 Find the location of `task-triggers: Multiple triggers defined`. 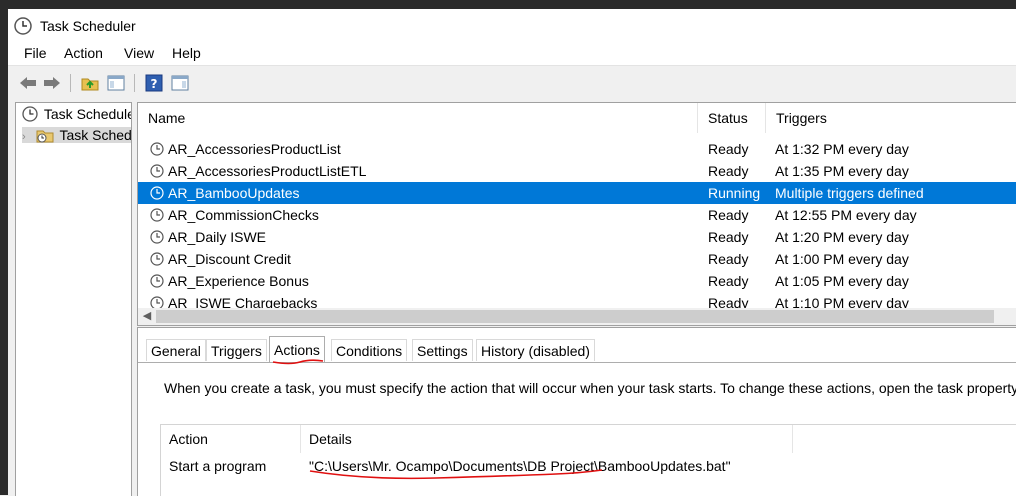

task-triggers: Multiple triggers defined is located at coordinates (849, 193).